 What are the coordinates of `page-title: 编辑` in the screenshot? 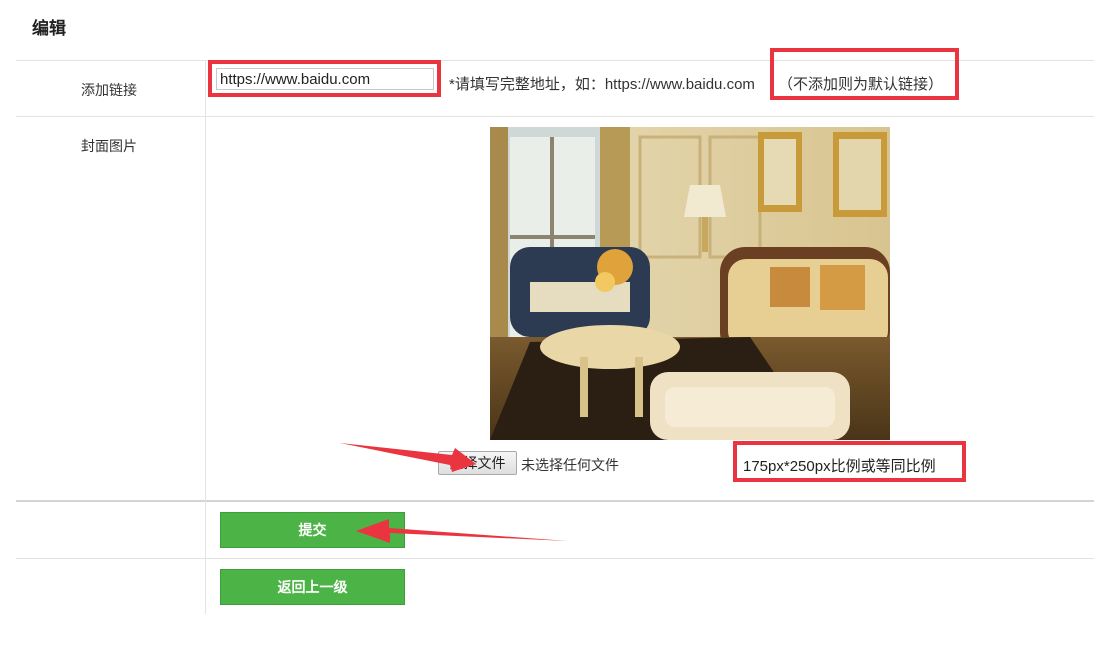 It's located at (49, 28).